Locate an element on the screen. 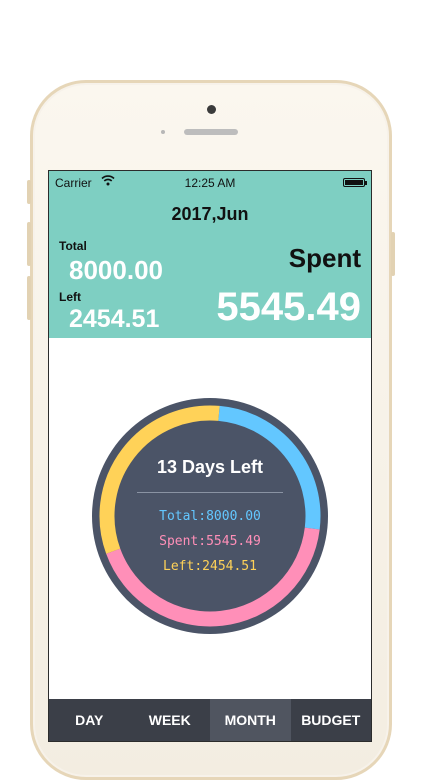 The height and width of the screenshot is (780, 422). front-camera is located at coordinates (211, 109).